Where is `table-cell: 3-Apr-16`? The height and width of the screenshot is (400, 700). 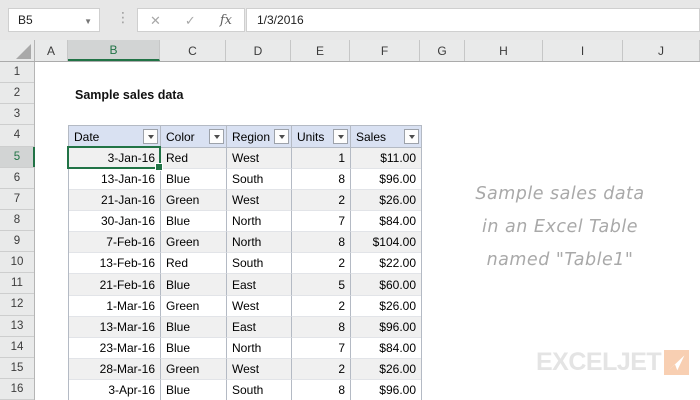 table-cell: 3-Apr-16 is located at coordinates (115, 389).